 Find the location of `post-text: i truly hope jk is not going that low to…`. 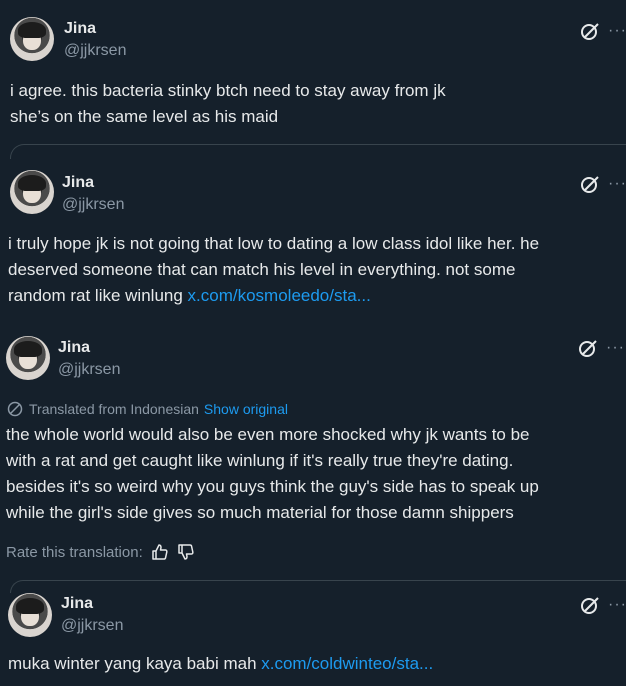

post-text: i truly hope jk is not going that low to… is located at coordinates (273, 270).